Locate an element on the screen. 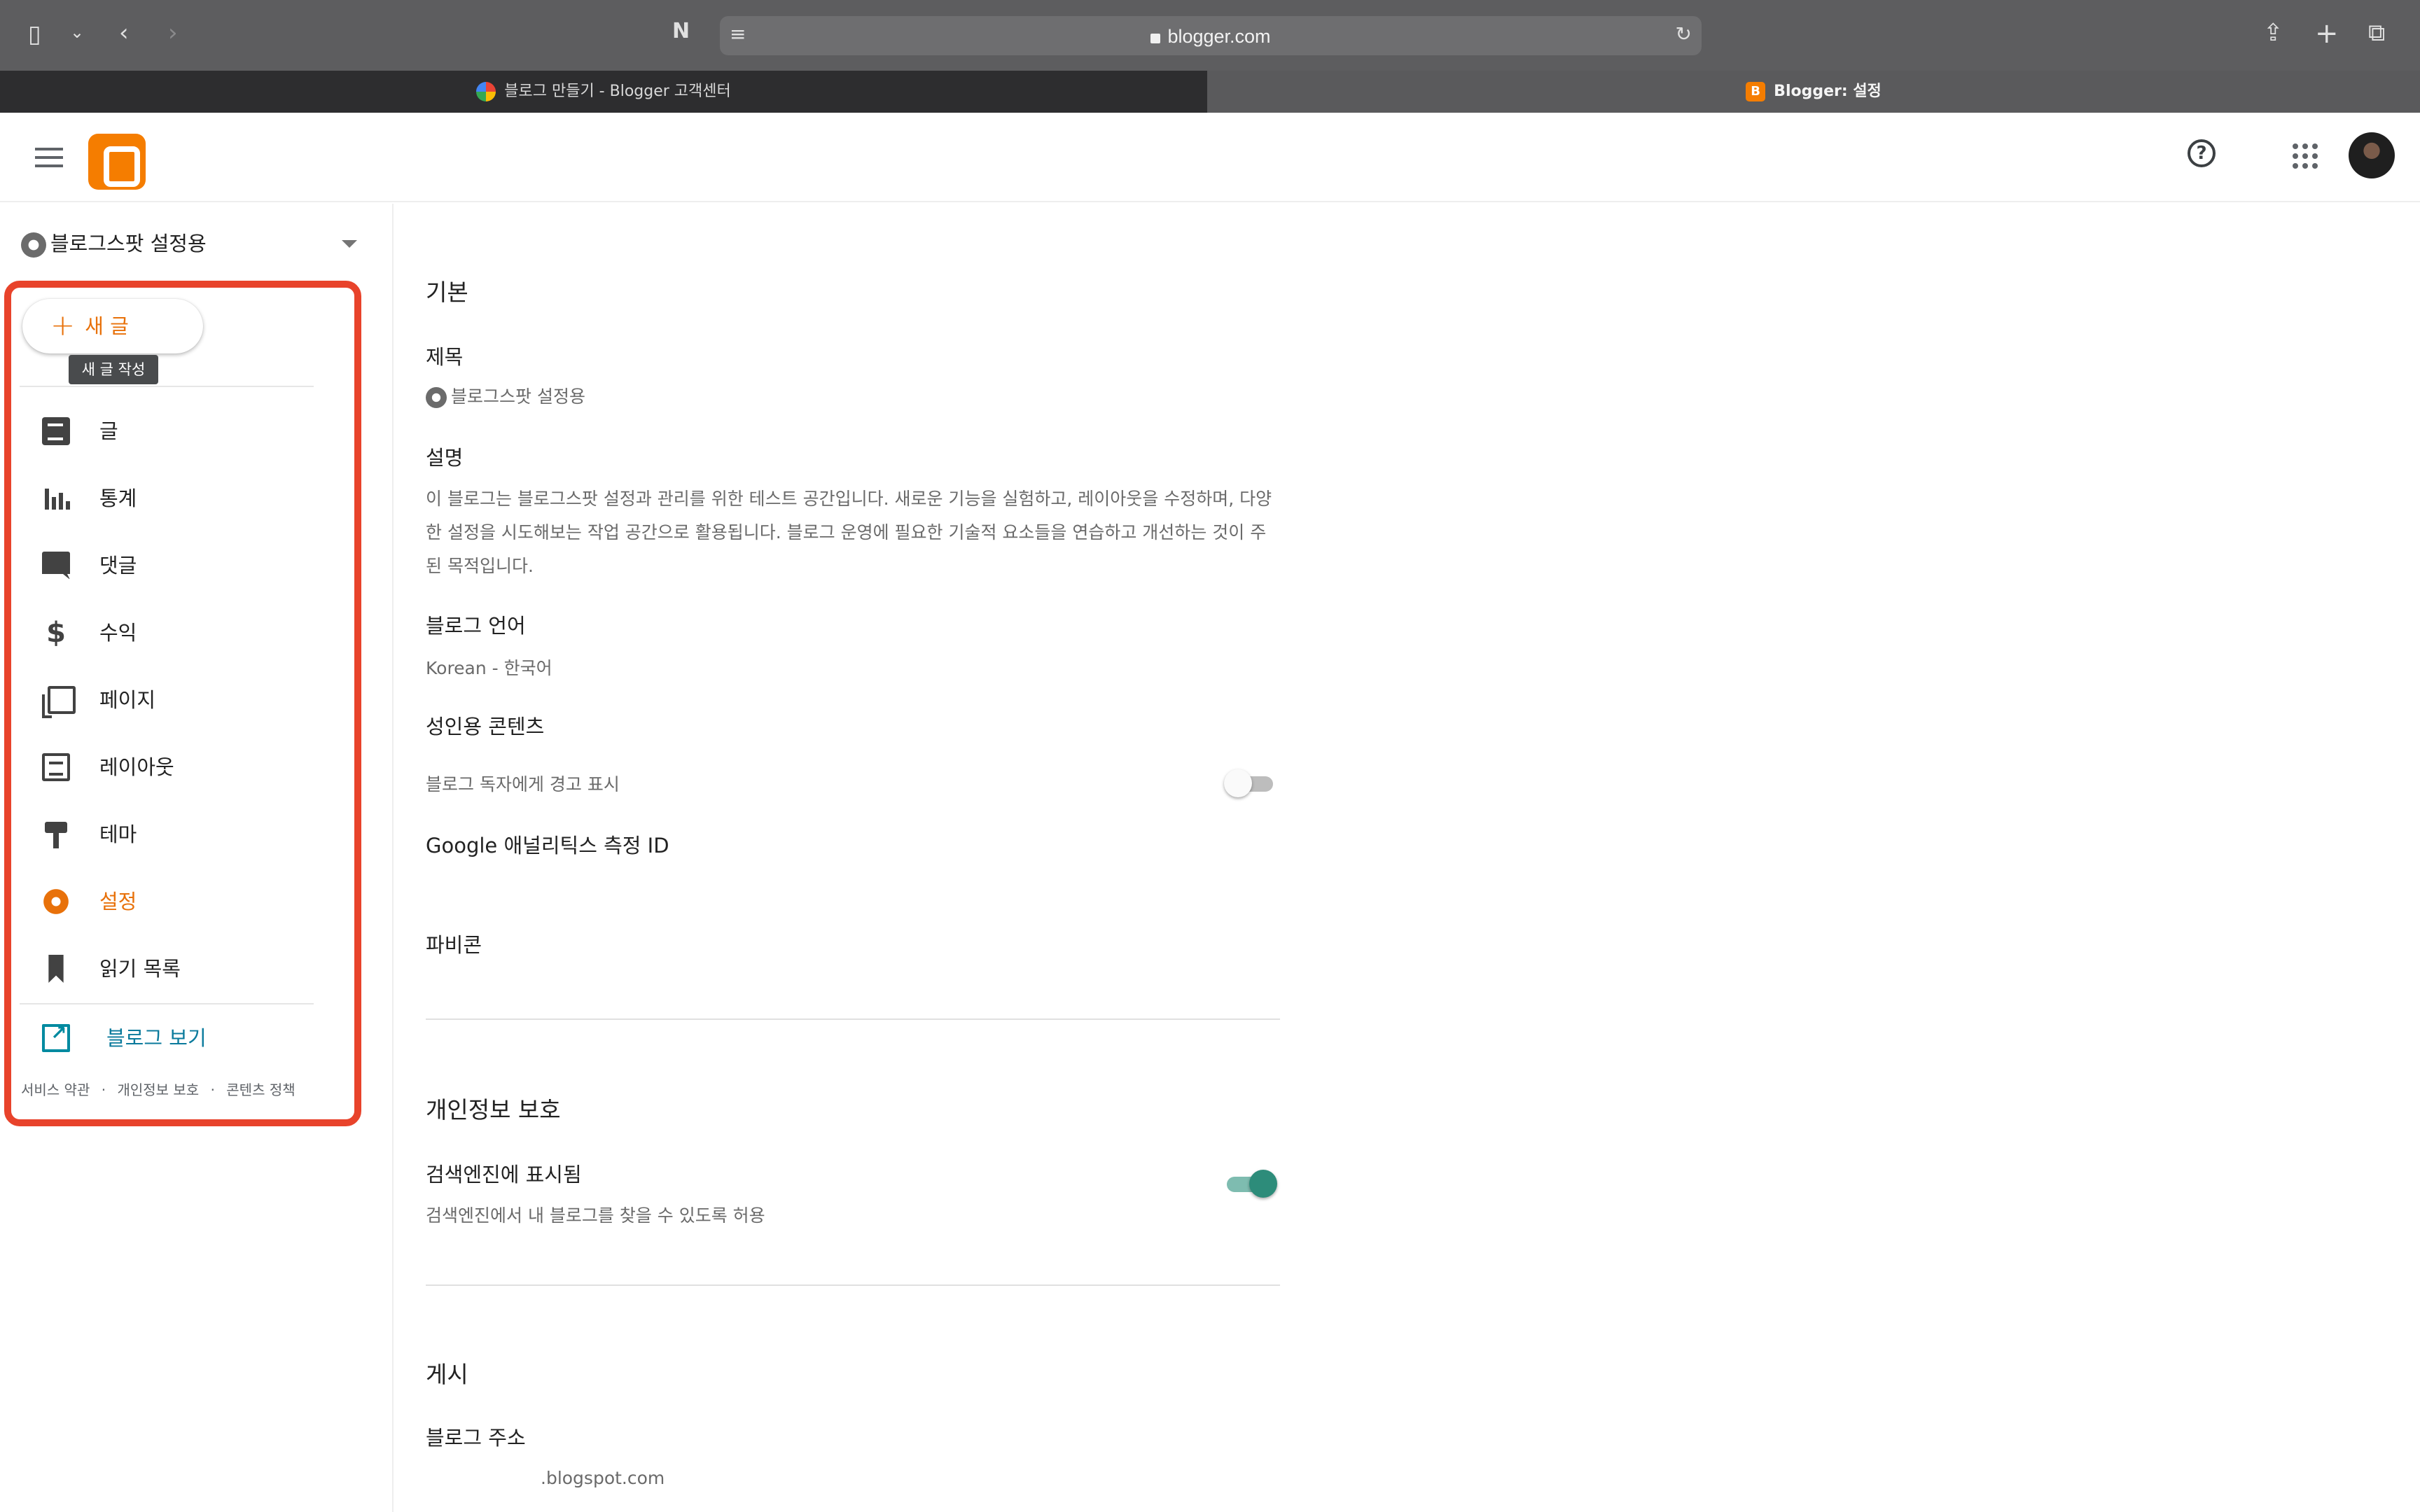 This screenshot has height=1512, width=2420. adult-warning-toggle is located at coordinates (1250, 783).